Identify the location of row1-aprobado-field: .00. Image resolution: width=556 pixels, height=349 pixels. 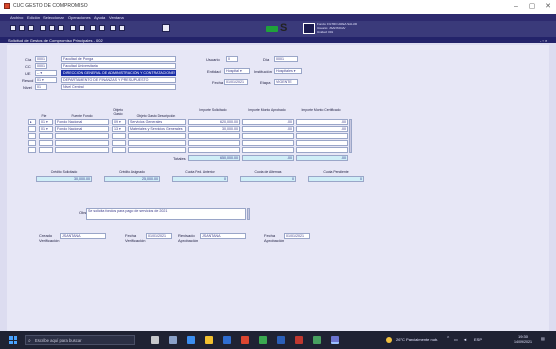
(268, 122).